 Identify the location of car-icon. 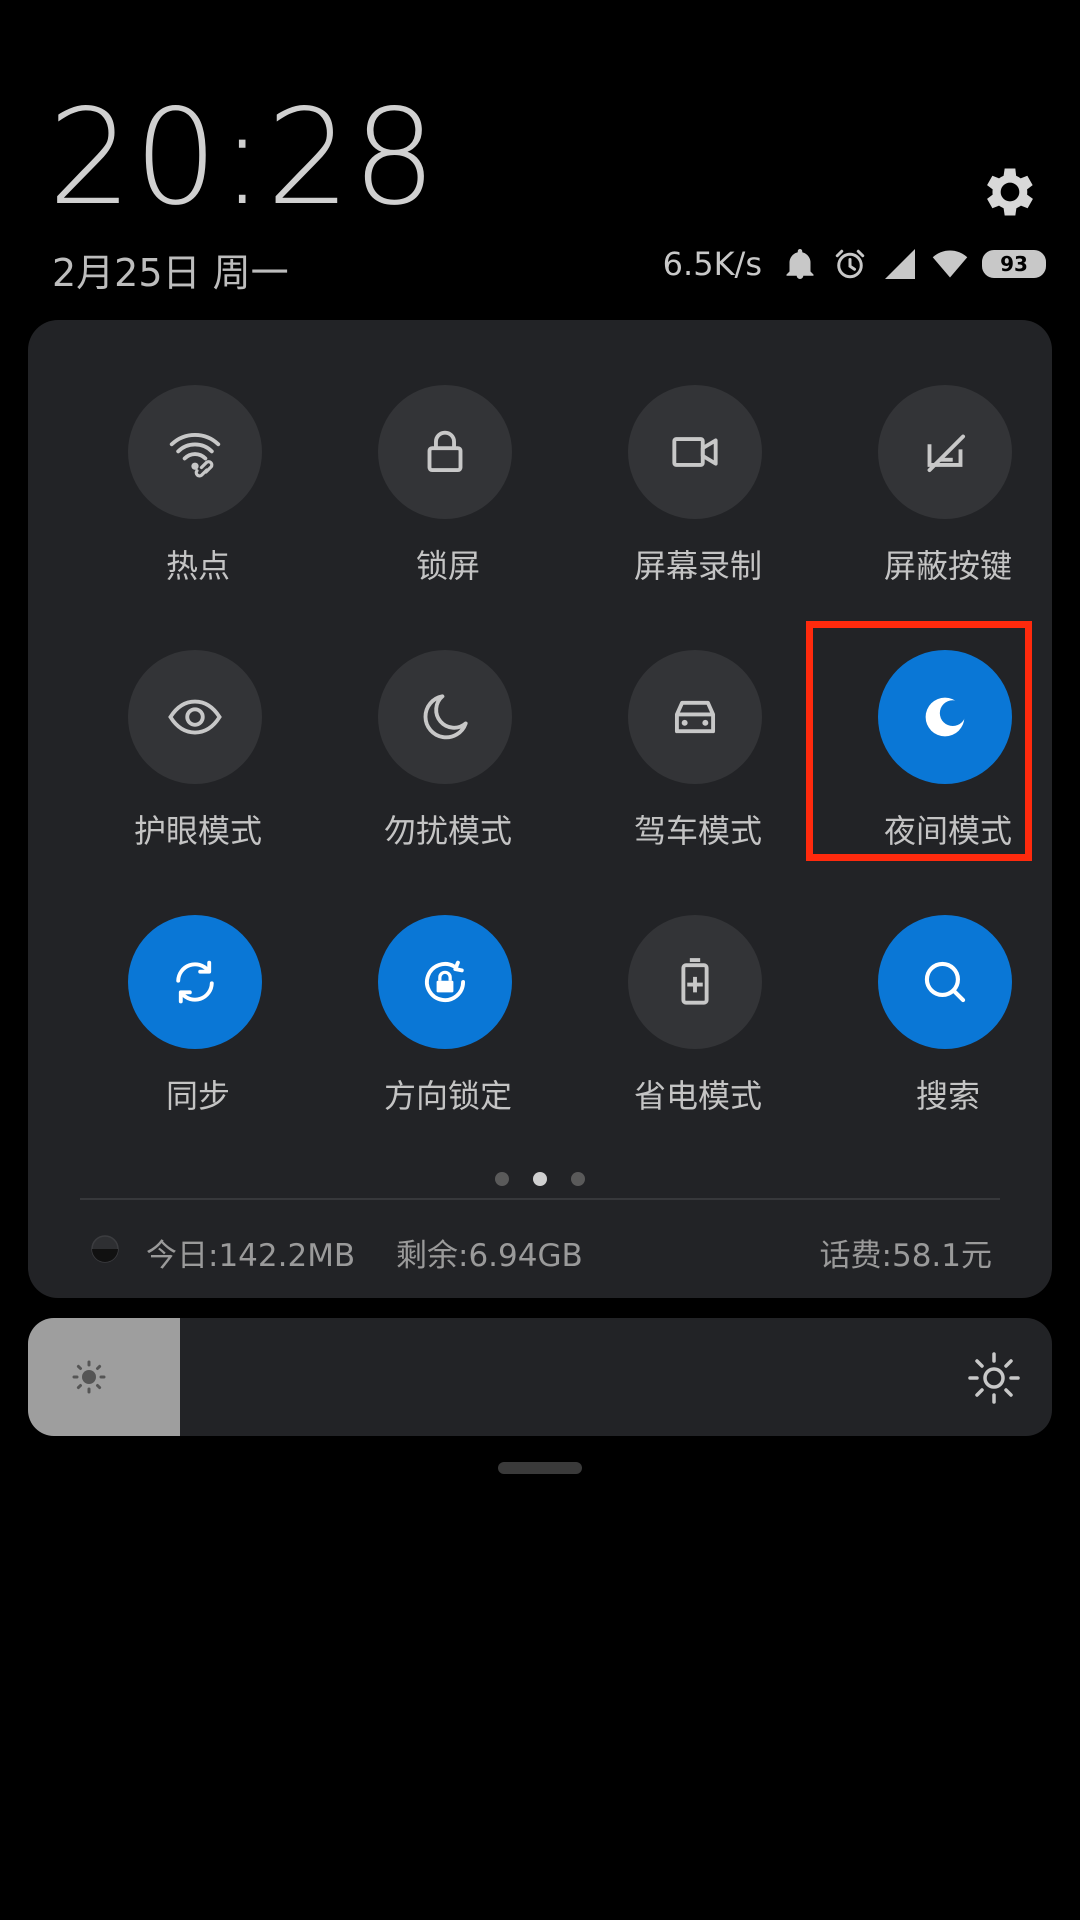
(695, 717).